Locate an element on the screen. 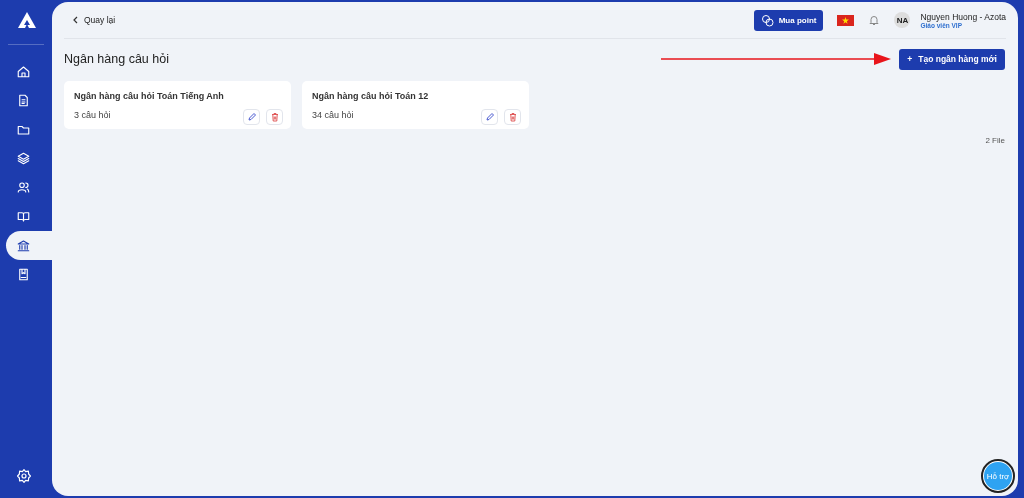 This screenshot has height=498, width=1024. document-icon is located at coordinates (23, 100).